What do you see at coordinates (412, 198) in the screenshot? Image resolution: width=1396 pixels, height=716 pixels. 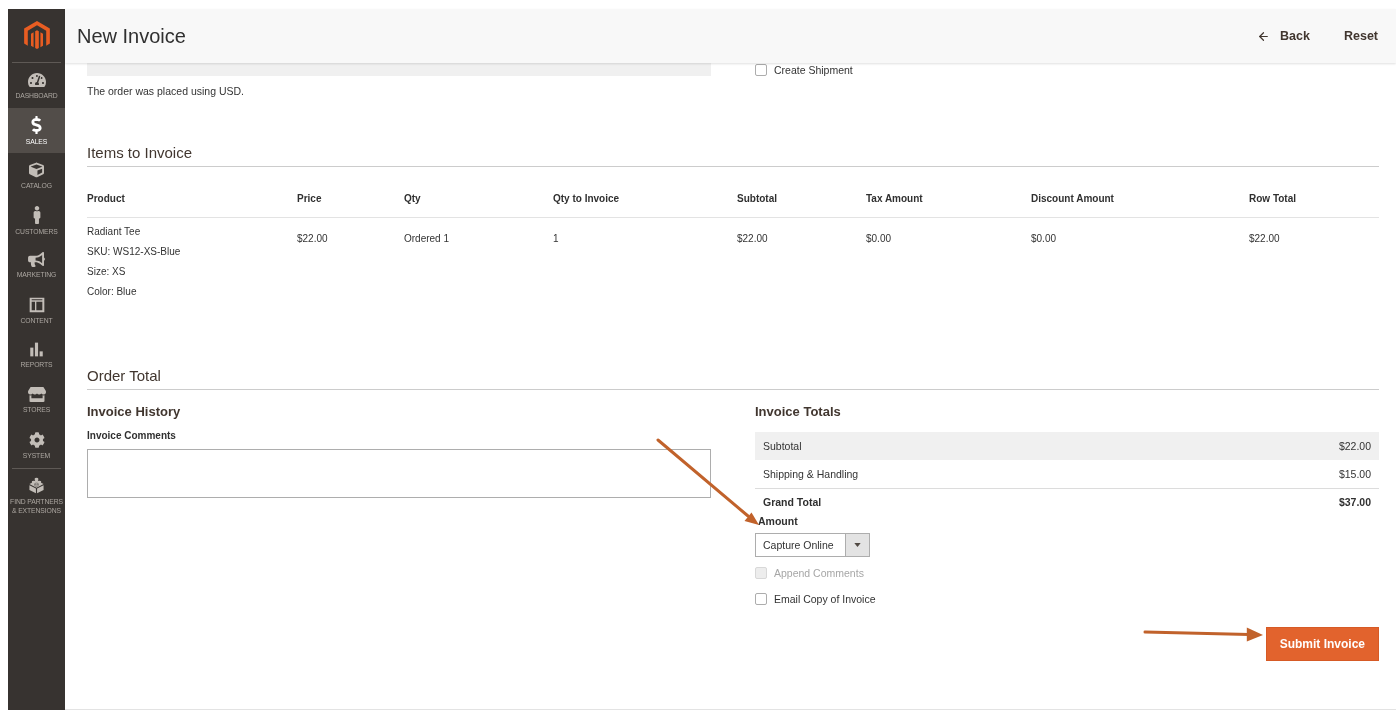 I see `column-header: Qty` at bounding box center [412, 198].